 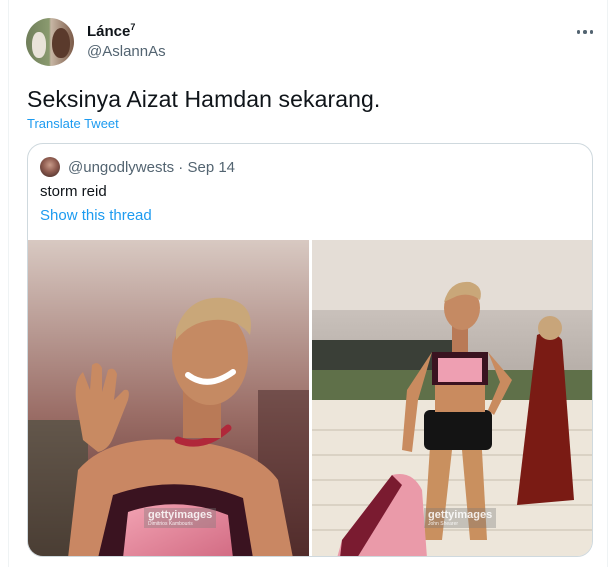 What do you see at coordinates (73, 191) in the screenshot?
I see `quoted-tweet-text: storm reid` at bounding box center [73, 191].